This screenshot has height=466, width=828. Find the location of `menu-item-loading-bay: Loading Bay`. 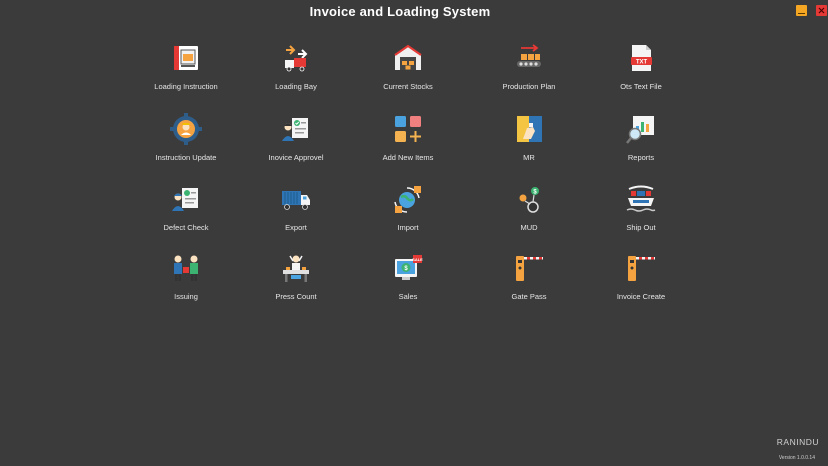

menu-item-loading-bay: Loading Bay is located at coordinates (296, 70).